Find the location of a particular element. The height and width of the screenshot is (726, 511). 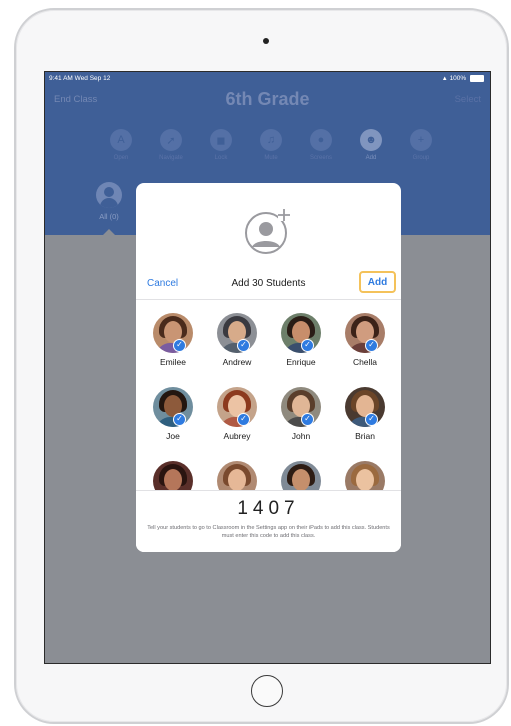

plus-icon: + is located at coordinates (421, 140).